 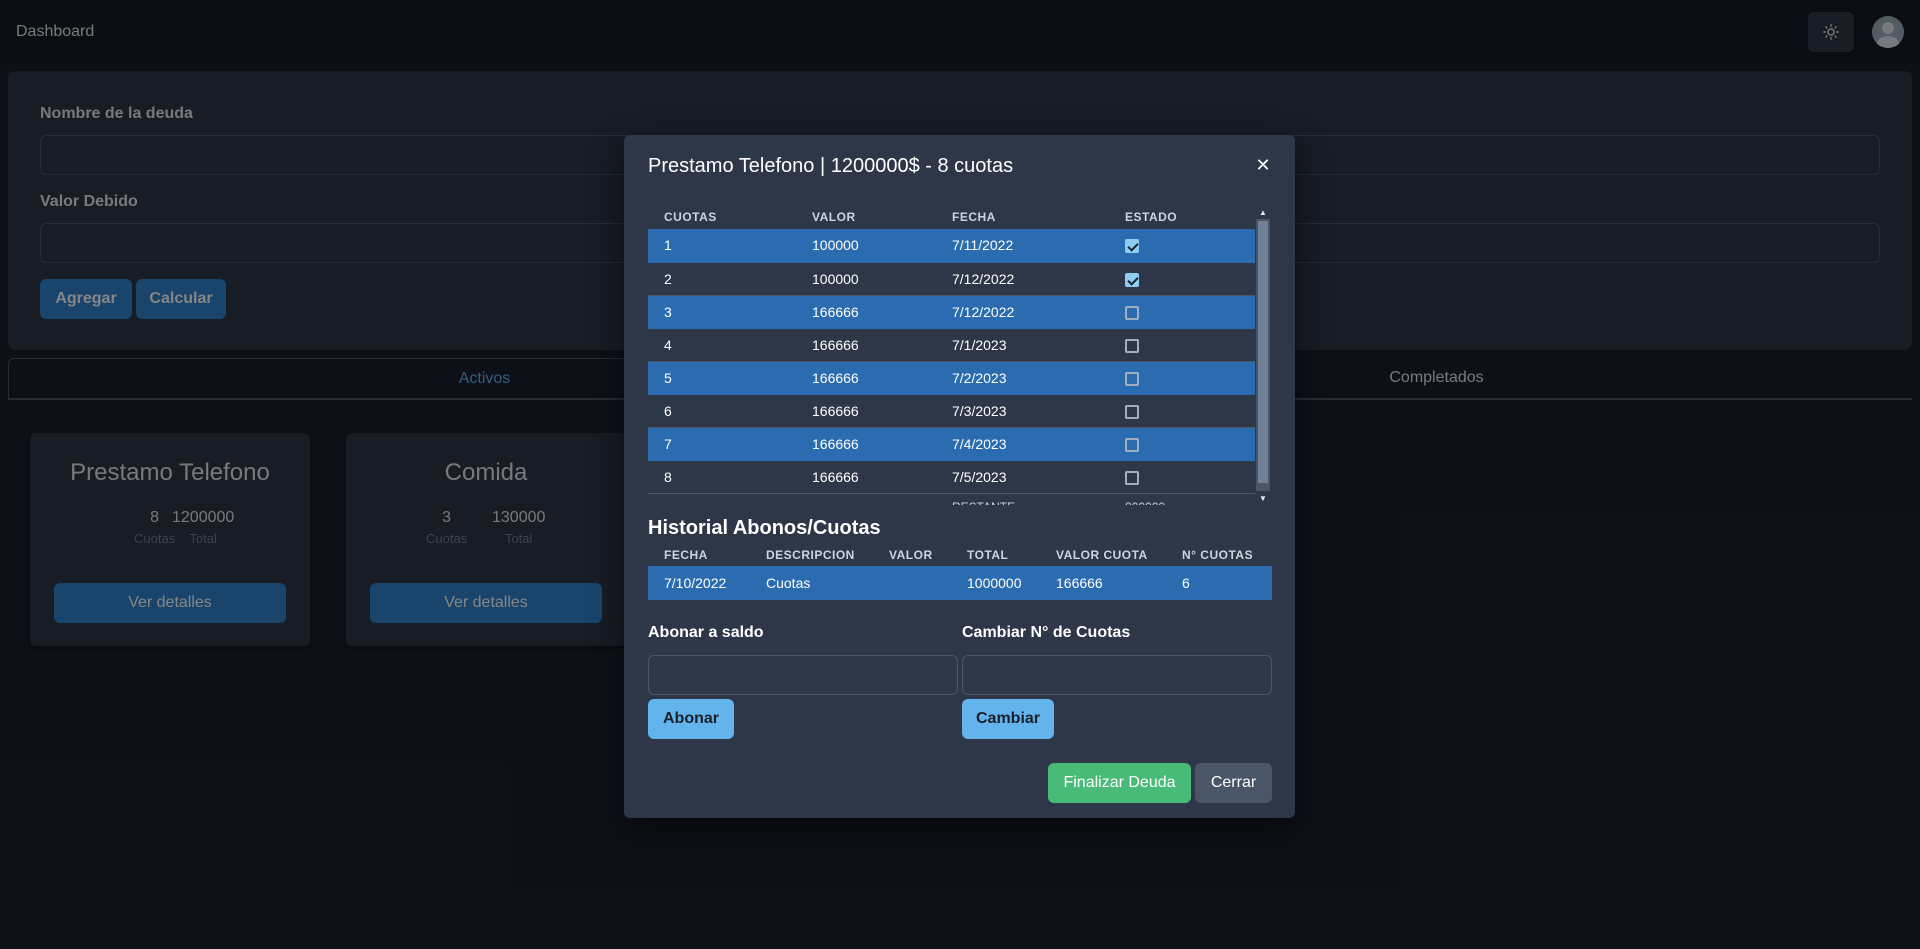 I want to click on finalizar-deuda-button: Finalizar Deuda, so click(x=1119, y=783).